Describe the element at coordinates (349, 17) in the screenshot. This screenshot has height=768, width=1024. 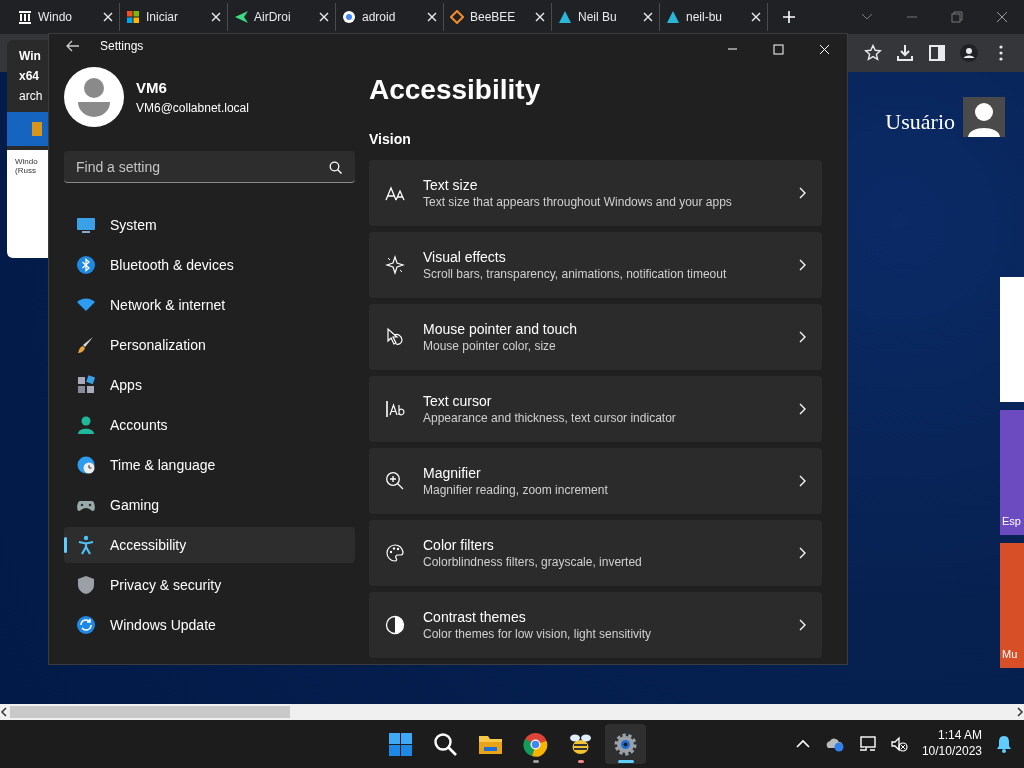
I see `circle-icon` at that location.